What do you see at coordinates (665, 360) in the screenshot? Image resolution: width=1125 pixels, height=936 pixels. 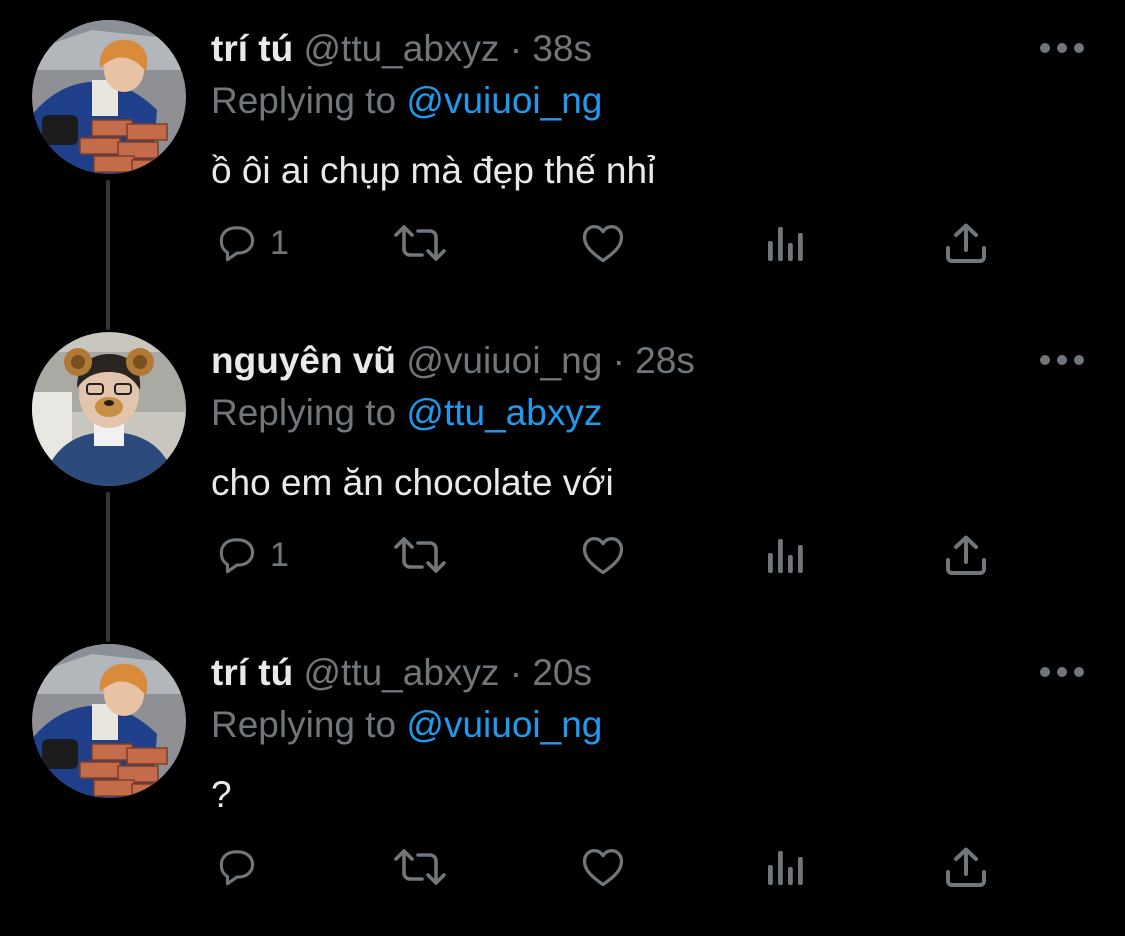 I see `timestamp: 28s` at bounding box center [665, 360].